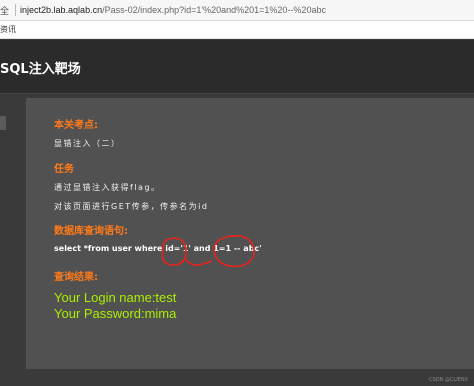 The image size is (474, 386). Describe the element at coordinates (91, 231) in the screenshot. I see `query-heading: 数据库查询语句:` at that location.